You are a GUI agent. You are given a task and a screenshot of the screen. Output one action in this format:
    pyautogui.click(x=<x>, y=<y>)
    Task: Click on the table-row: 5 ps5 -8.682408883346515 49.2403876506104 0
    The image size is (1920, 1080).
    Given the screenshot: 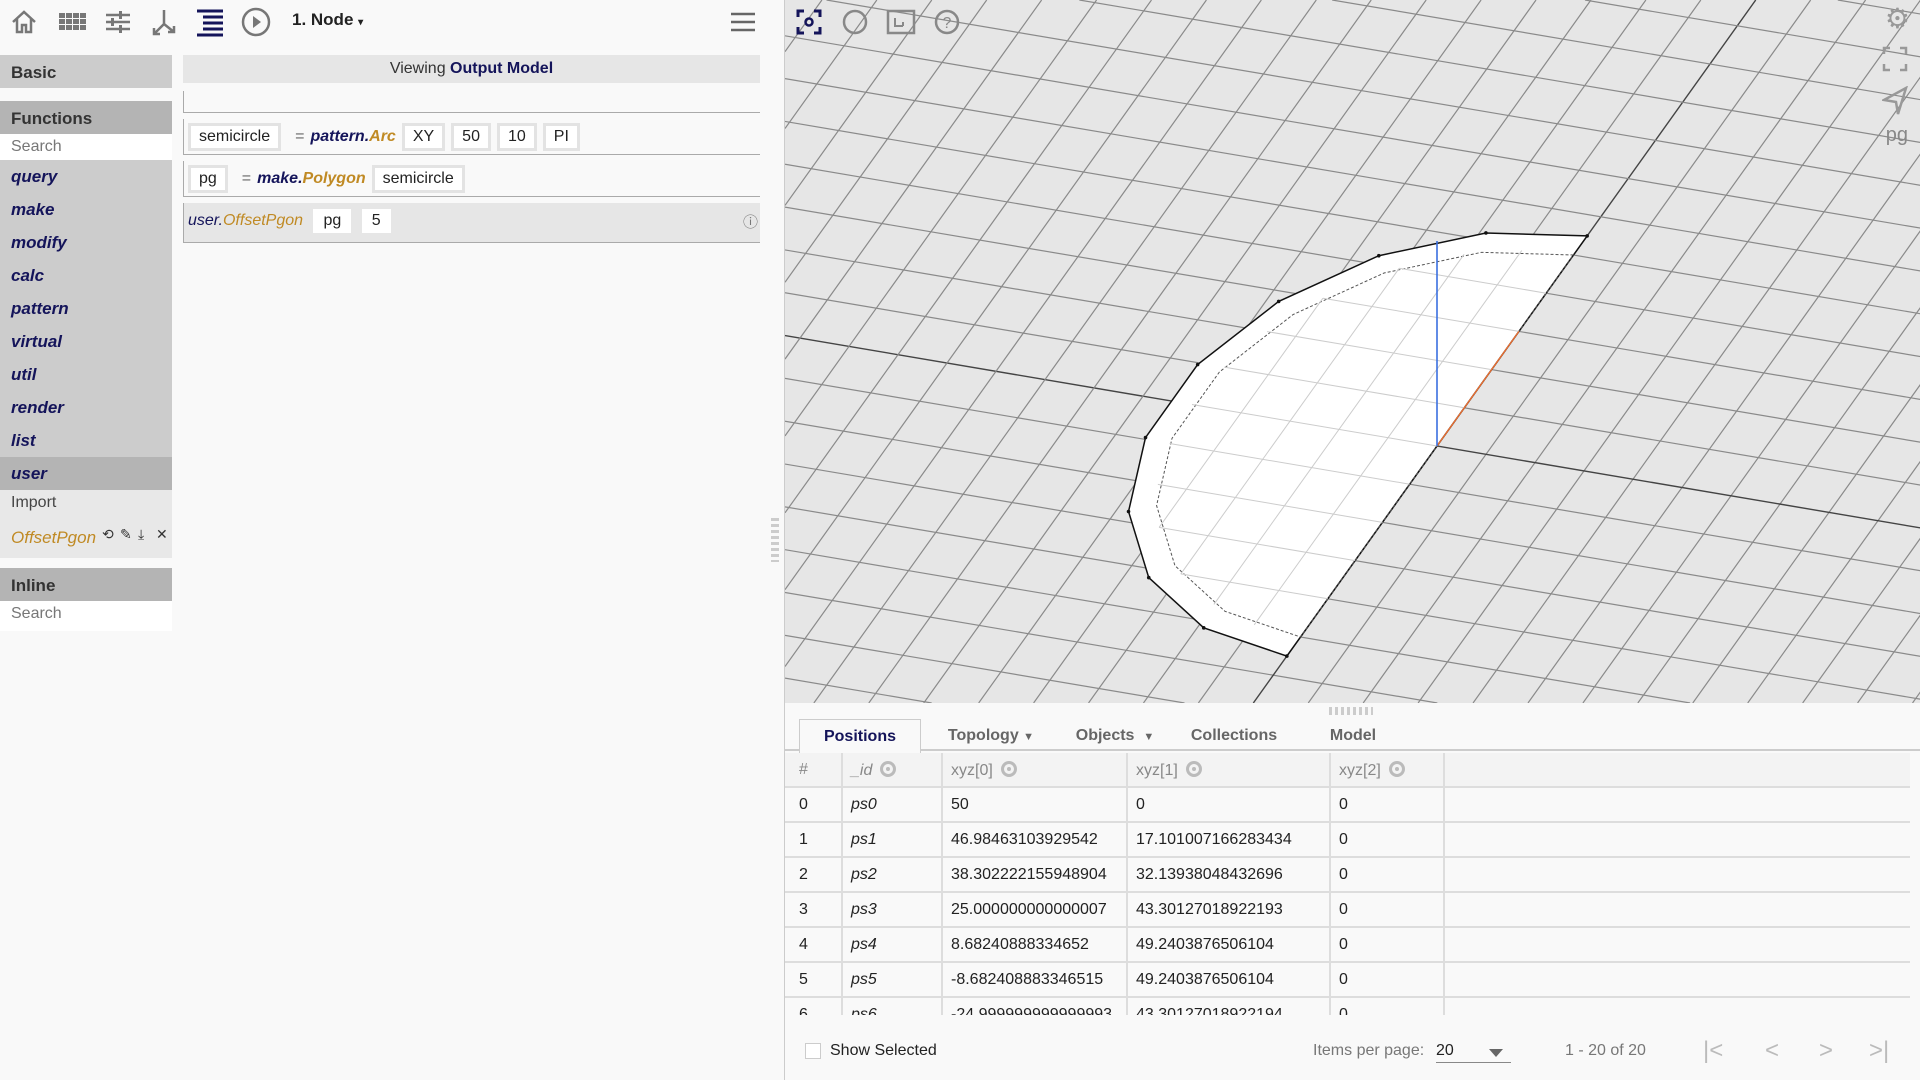 What is the action you would take?
    pyautogui.click(x=1347, y=980)
    